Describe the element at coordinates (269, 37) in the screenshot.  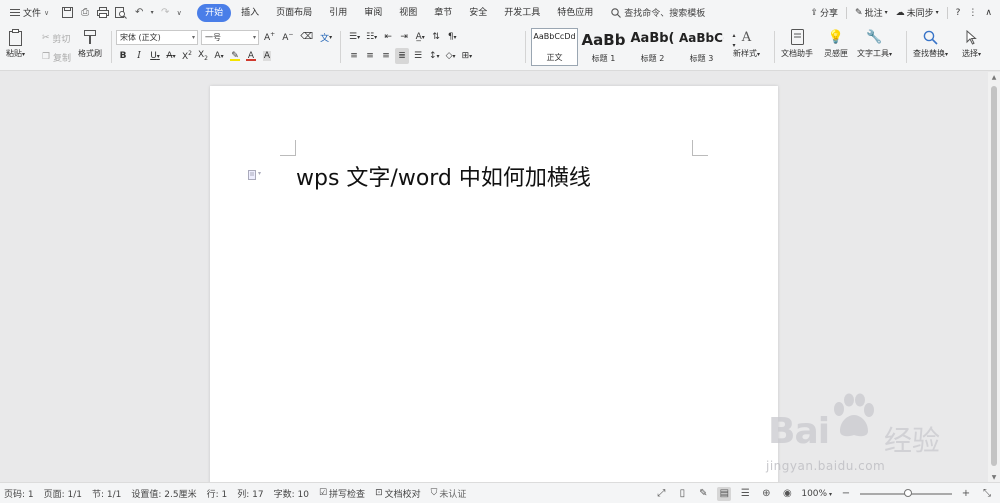
I see `increase-font-button: A+` at that location.